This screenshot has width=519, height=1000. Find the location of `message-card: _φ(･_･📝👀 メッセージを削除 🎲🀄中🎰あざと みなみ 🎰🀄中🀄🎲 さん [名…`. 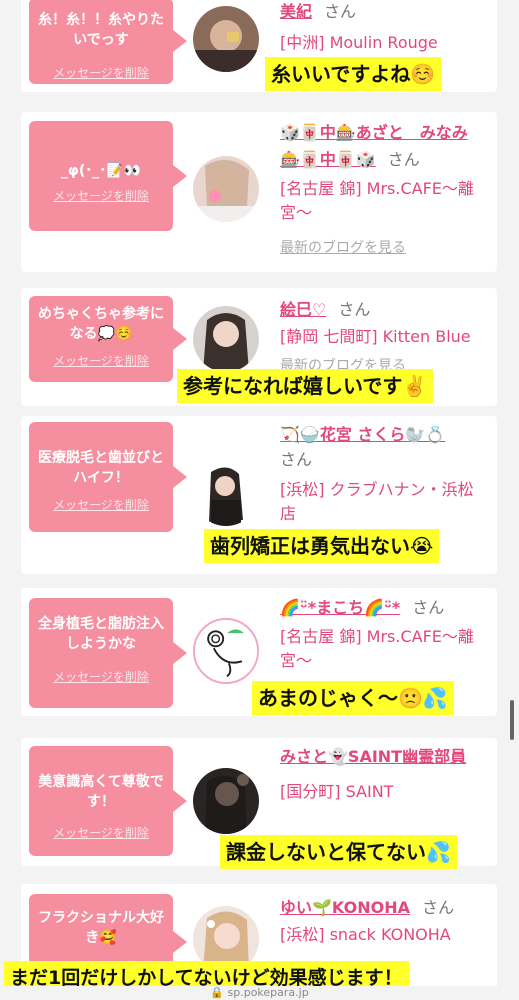

message-card: _φ(･_･📝👀 メッセージを削除 🎲🀄中🎰あざと みなみ 🎰🀄中🀄🎲 さん [名… is located at coordinates (259, 192).